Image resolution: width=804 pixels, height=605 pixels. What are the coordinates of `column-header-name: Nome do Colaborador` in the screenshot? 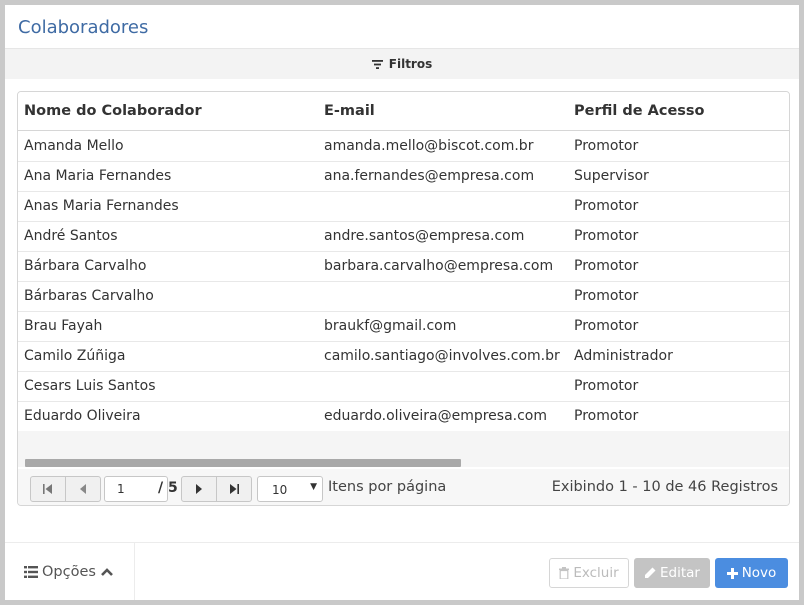 It's located at (113, 111).